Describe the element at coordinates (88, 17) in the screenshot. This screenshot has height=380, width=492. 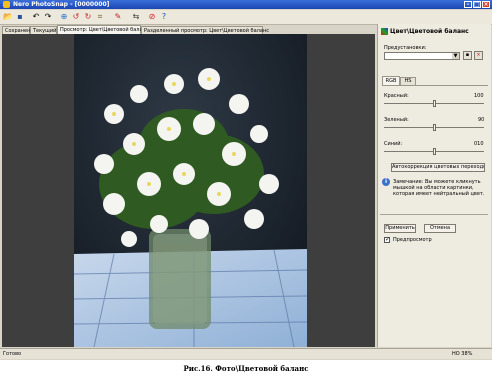
I see `rotate-right-icon: ↻` at that location.